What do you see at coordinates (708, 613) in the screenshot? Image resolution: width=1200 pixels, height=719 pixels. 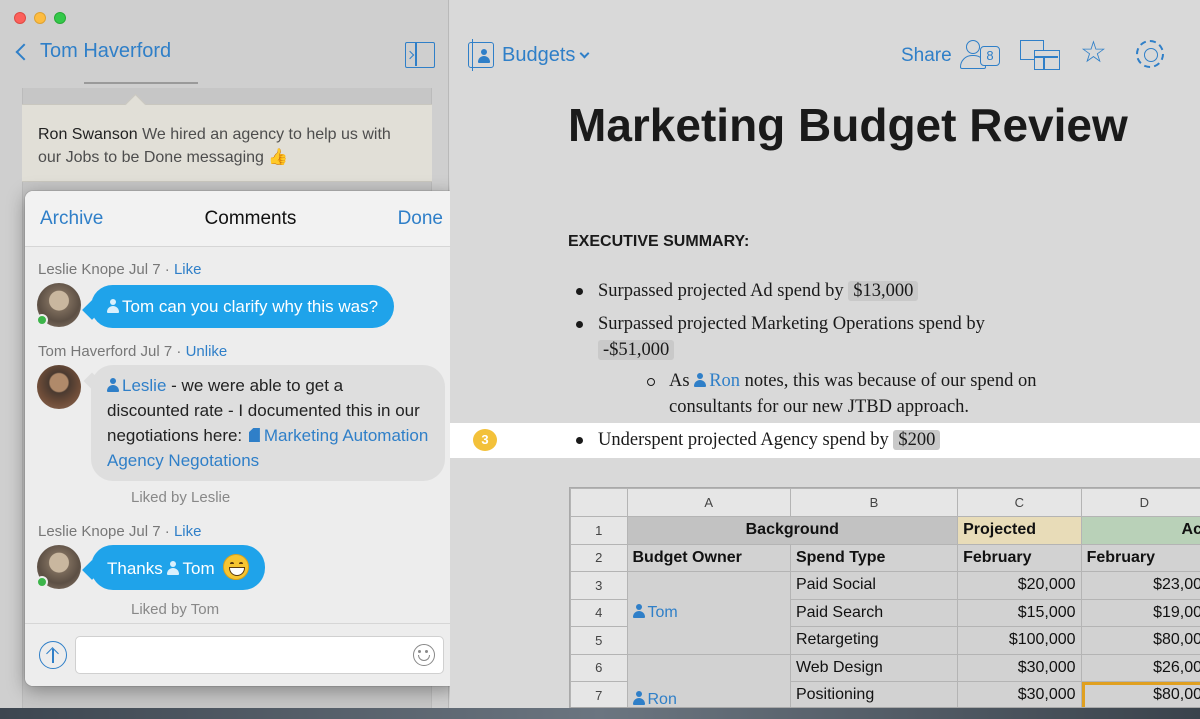 I see `owner-cell: Tom` at bounding box center [708, 613].